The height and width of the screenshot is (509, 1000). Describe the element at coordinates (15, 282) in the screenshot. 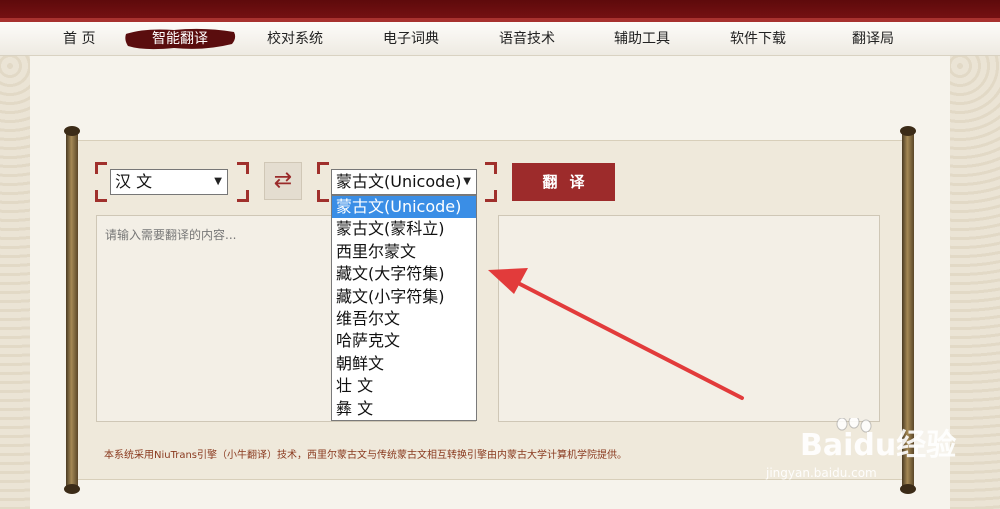

I see `left-texture` at that location.